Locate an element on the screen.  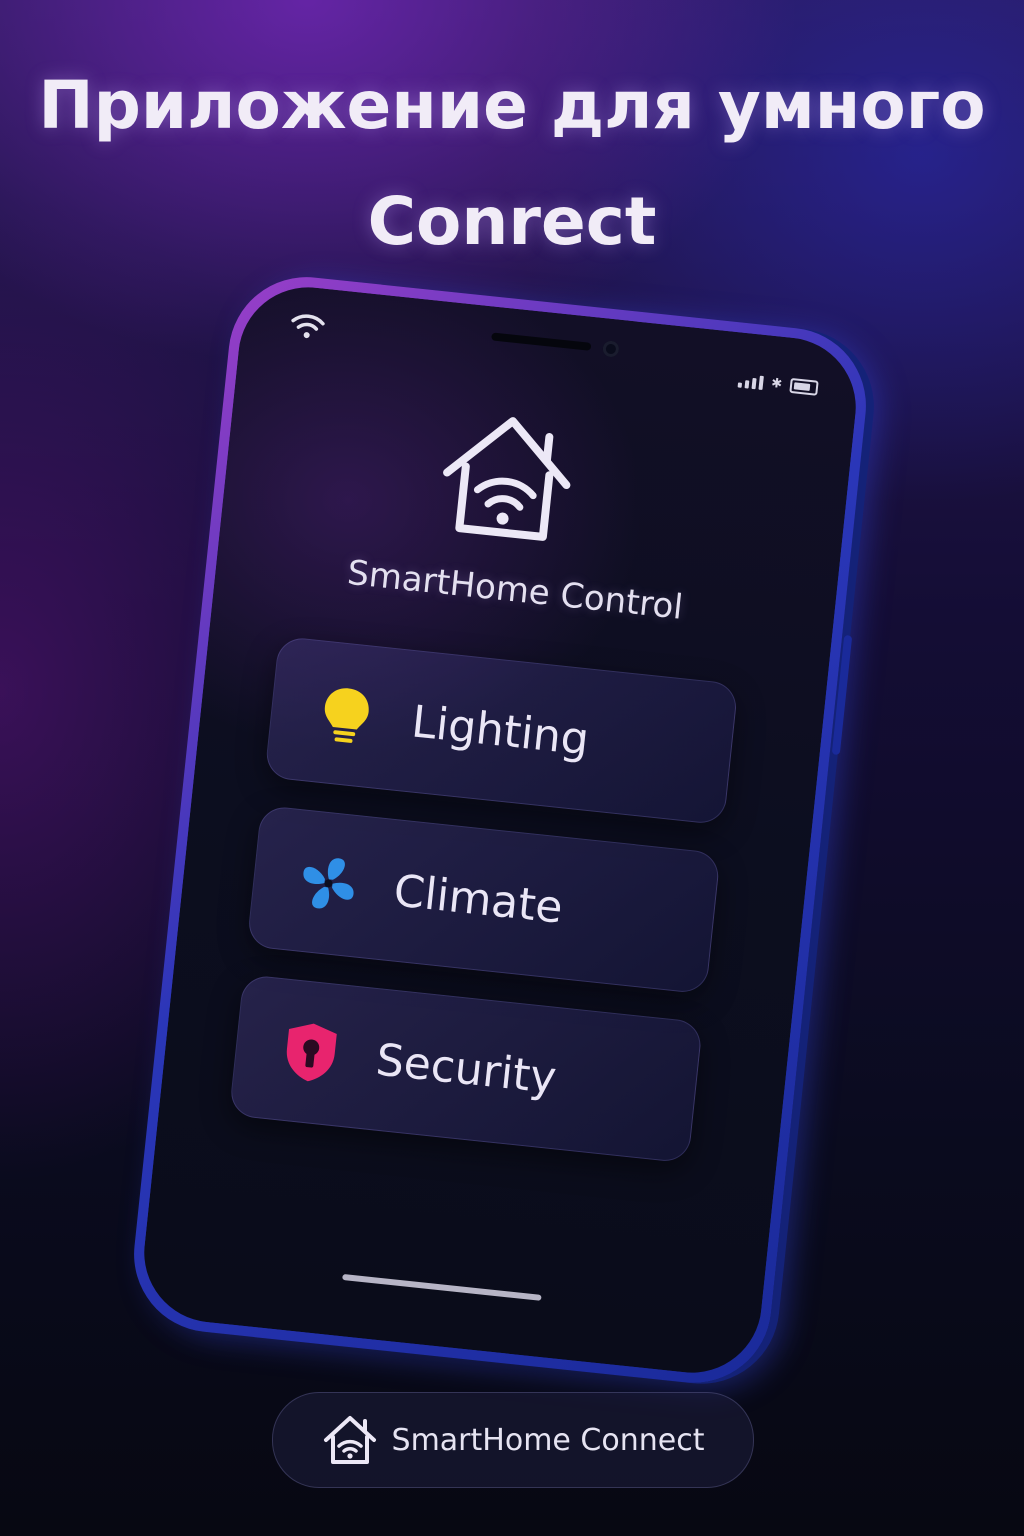
shield-lock-icon is located at coordinates (311, 1052).